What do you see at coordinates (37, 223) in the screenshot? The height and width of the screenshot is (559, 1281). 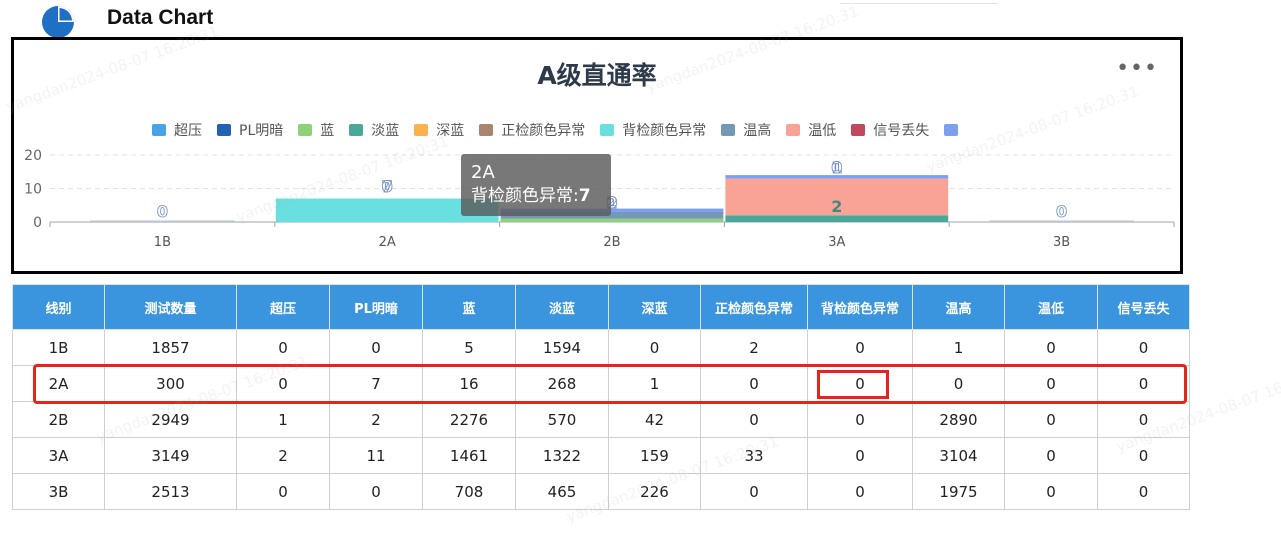 I see `y-tick-label: 0` at bounding box center [37, 223].